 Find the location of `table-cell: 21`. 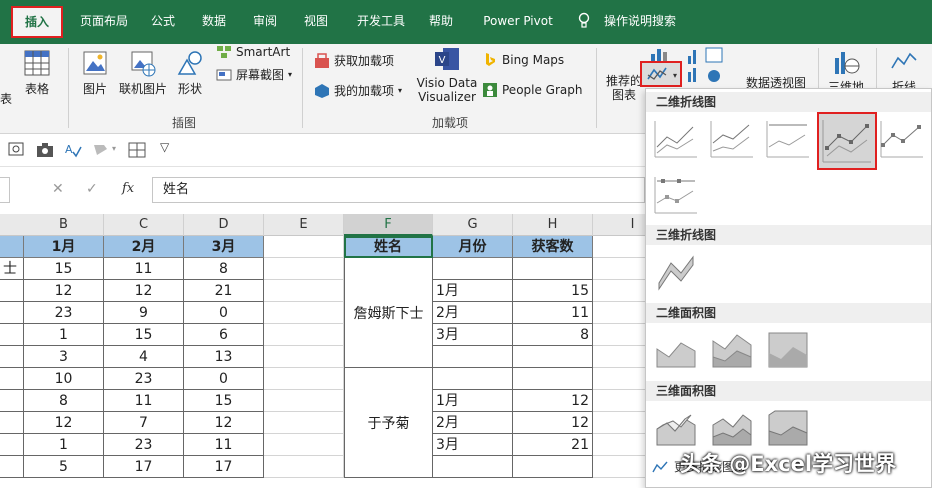

table-cell: 21 is located at coordinates (553, 445).